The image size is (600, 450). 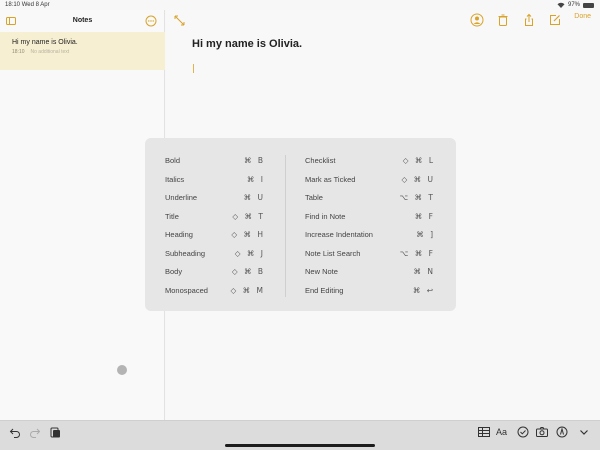 I want to click on checklist-icon, so click(x=523, y=432).